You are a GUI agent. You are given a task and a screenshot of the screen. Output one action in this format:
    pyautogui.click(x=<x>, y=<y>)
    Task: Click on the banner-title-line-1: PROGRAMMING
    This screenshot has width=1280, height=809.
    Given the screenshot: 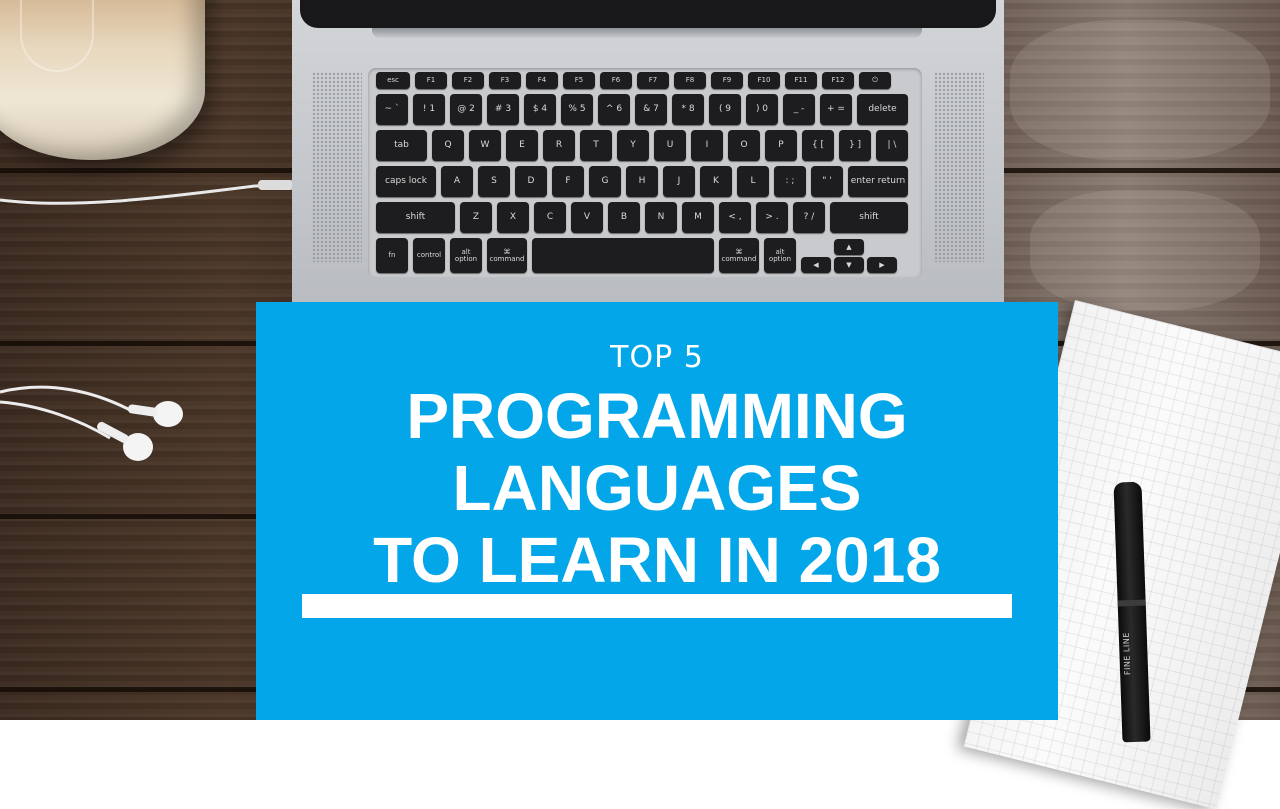 What is the action you would take?
    pyautogui.click(x=657, y=416)
    